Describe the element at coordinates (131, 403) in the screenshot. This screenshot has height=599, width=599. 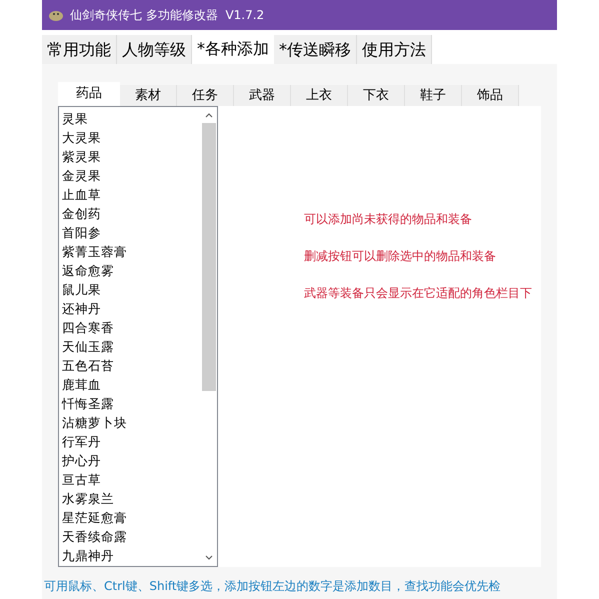
I see `list-item: 忏悔圣露` at that location.